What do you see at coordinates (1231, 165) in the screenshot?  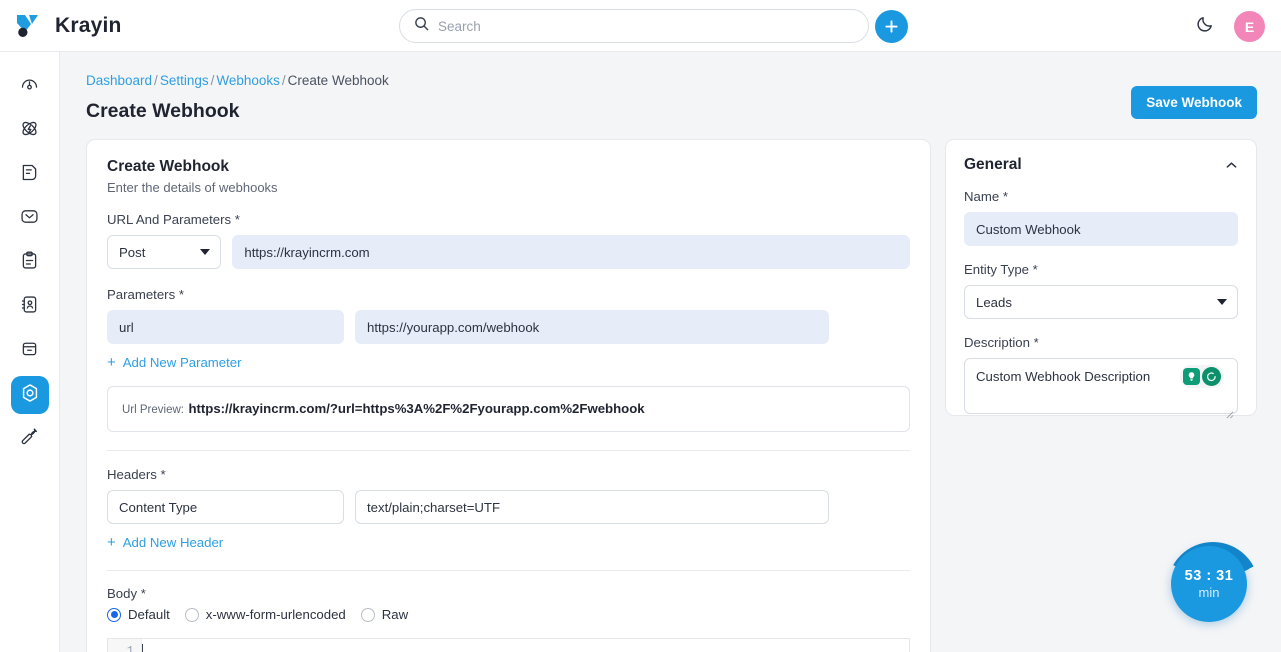 I see `chevron-up-icon` at bounding box center [1231, 165].